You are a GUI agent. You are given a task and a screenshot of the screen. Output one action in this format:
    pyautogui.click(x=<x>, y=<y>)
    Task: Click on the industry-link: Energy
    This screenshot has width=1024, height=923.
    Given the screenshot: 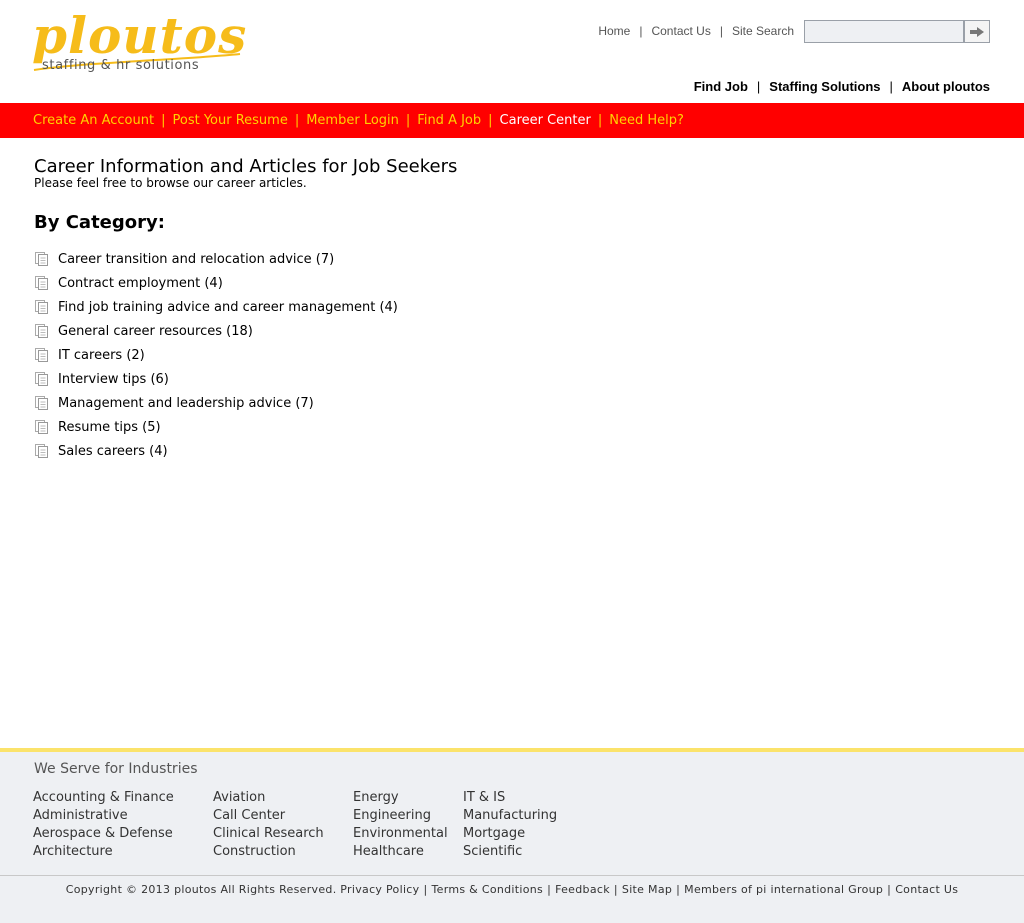 What is the action you would take?
    pyautogui.click(x=400, y=798)
    